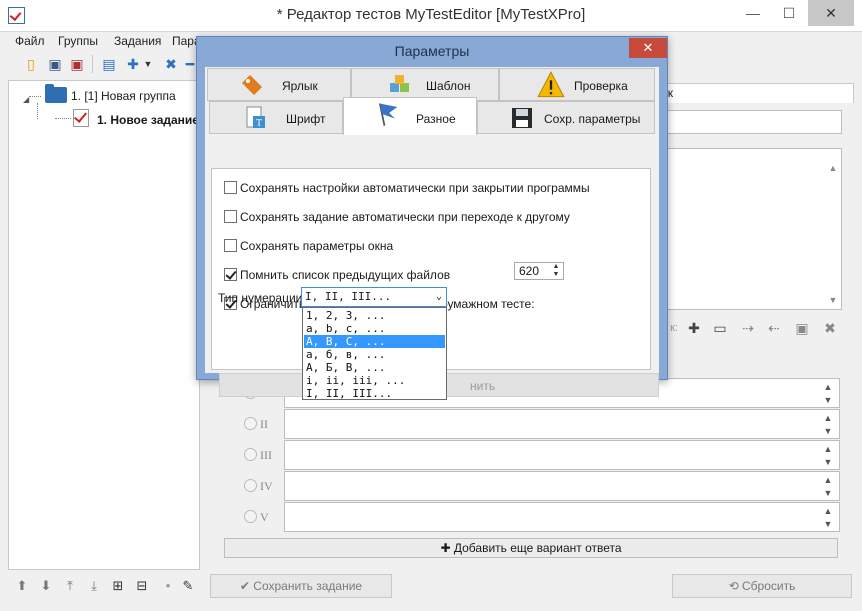 This screenshot has height=611, width=862. Describe the element at coordinates (46, 586) in the screenshot. I see `move-down-icon: ⬇` at that location.